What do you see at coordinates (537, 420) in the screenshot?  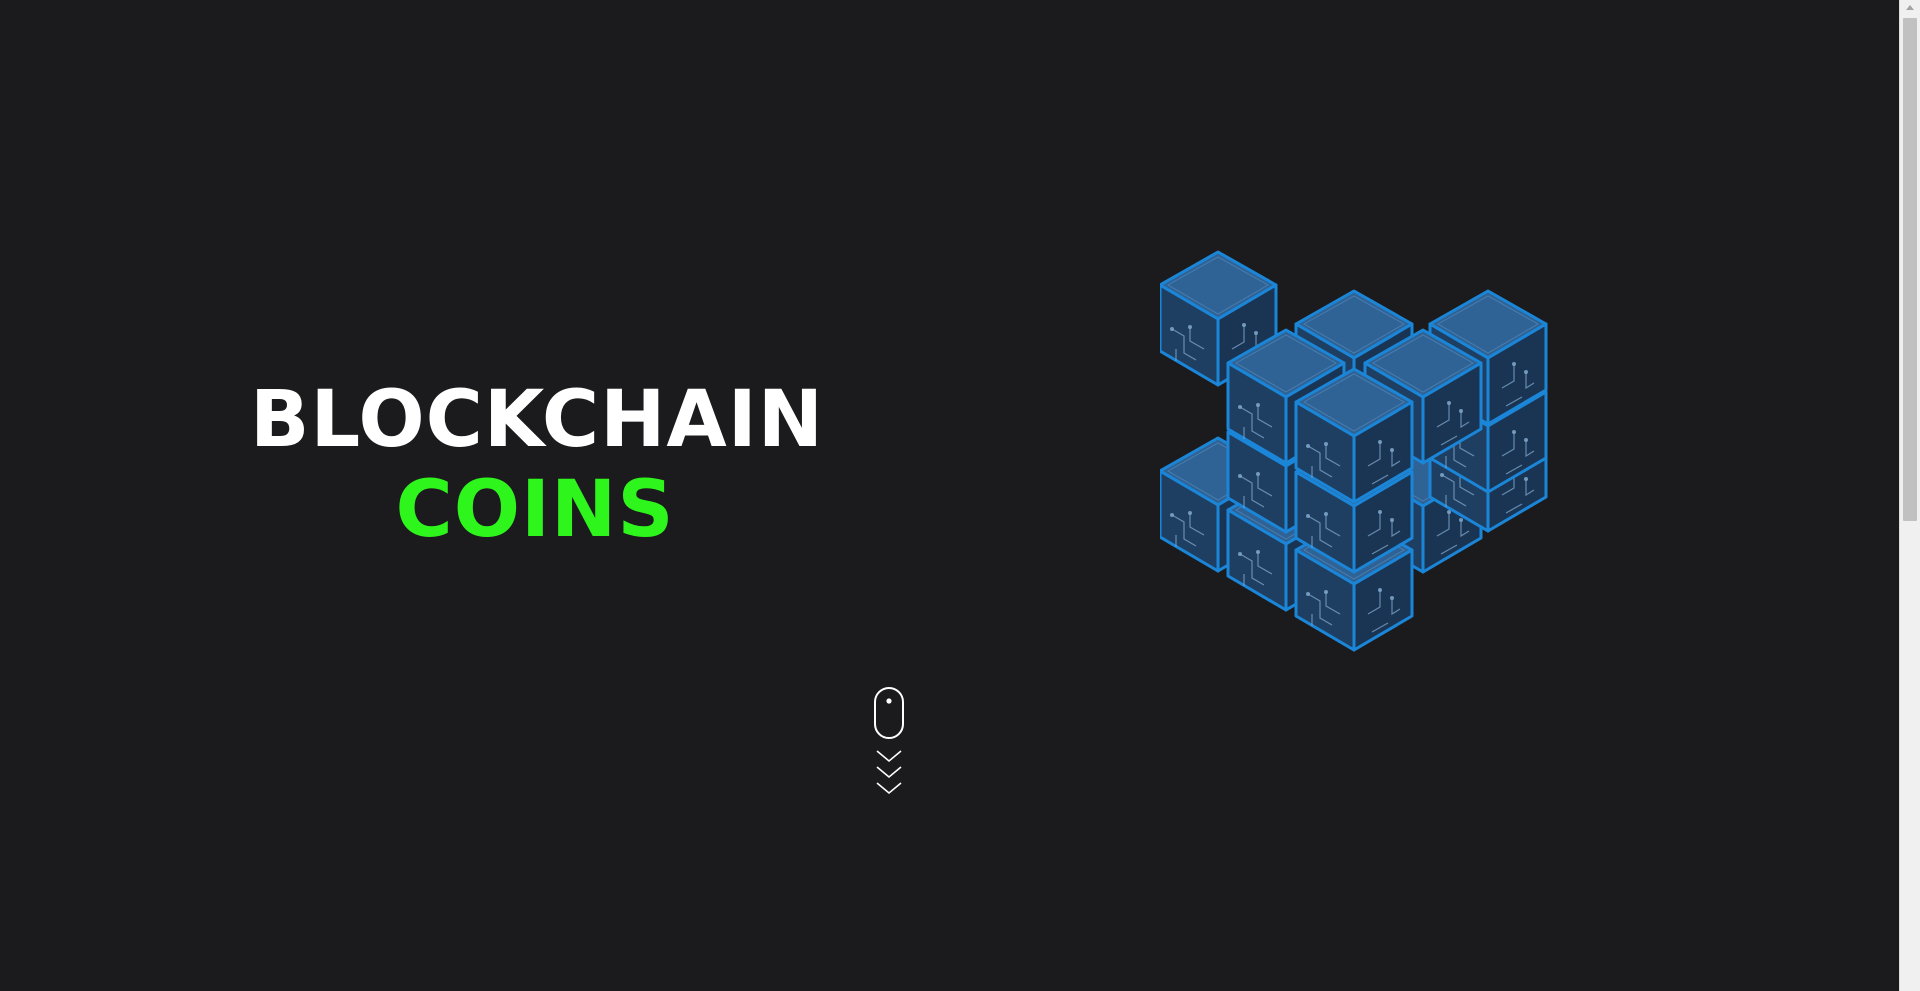 I see `hero-title-line-1: BLOCKCHAIN` at bounding box center [537, 420].